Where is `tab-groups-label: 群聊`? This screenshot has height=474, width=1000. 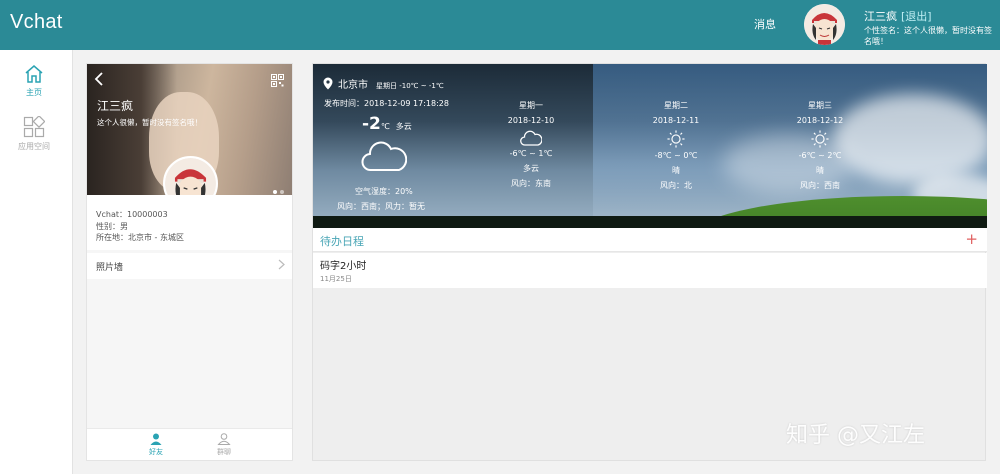
tab-groups-label: 群聊 is located at coordinates (224, 452).